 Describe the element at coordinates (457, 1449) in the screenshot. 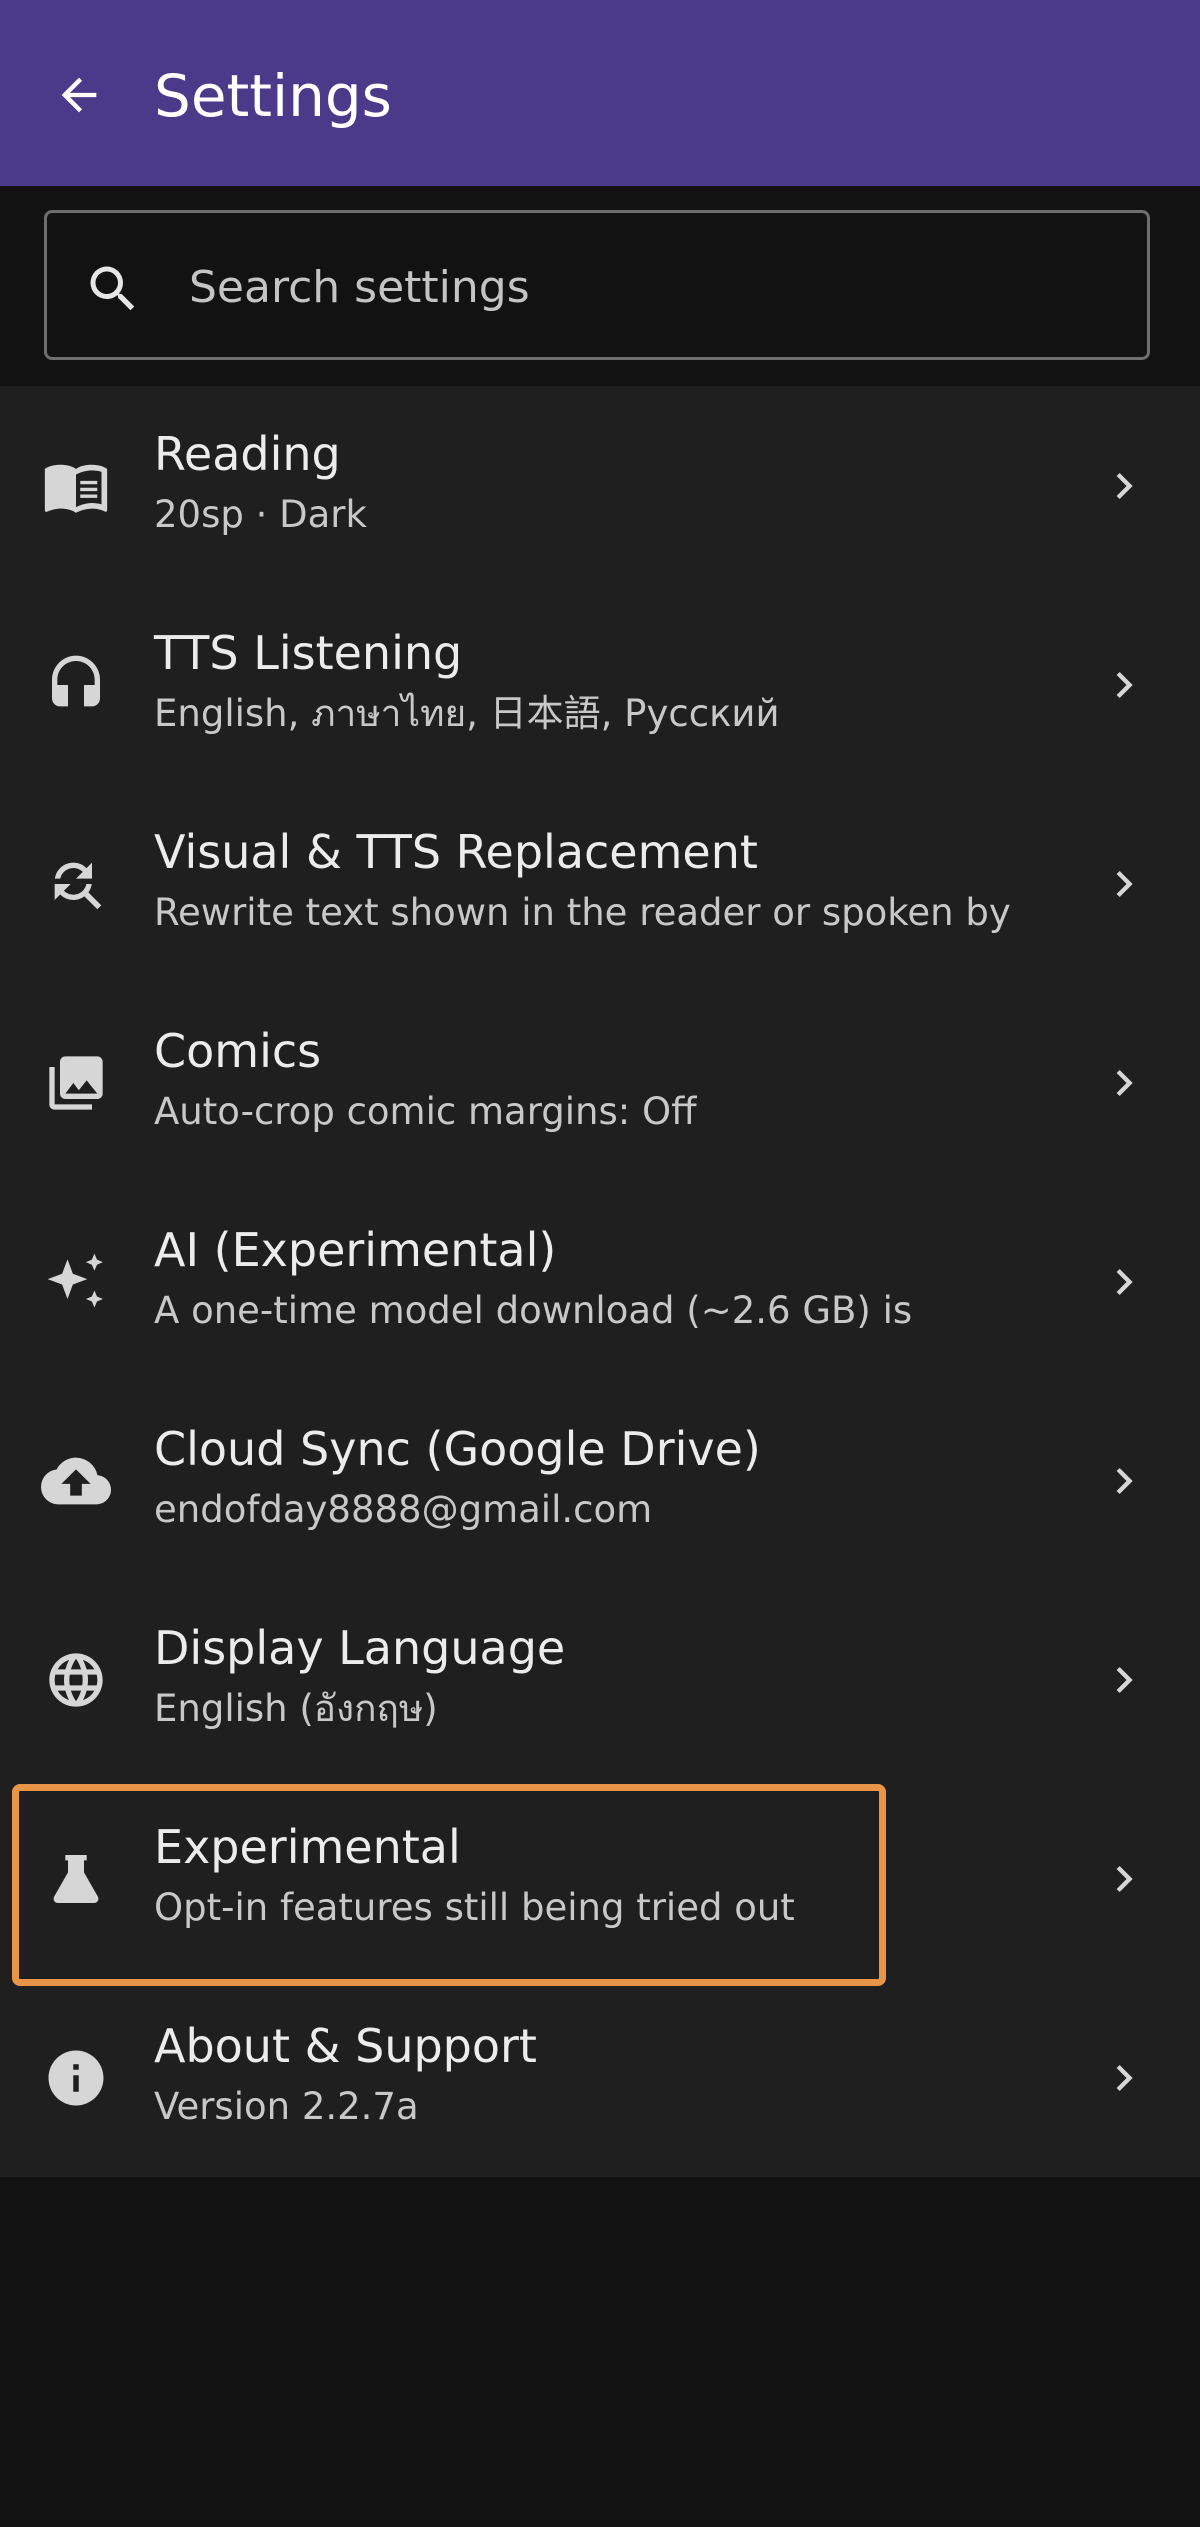

I see `settings-item-title: Cloud Sync (Google Drive)` at that location.